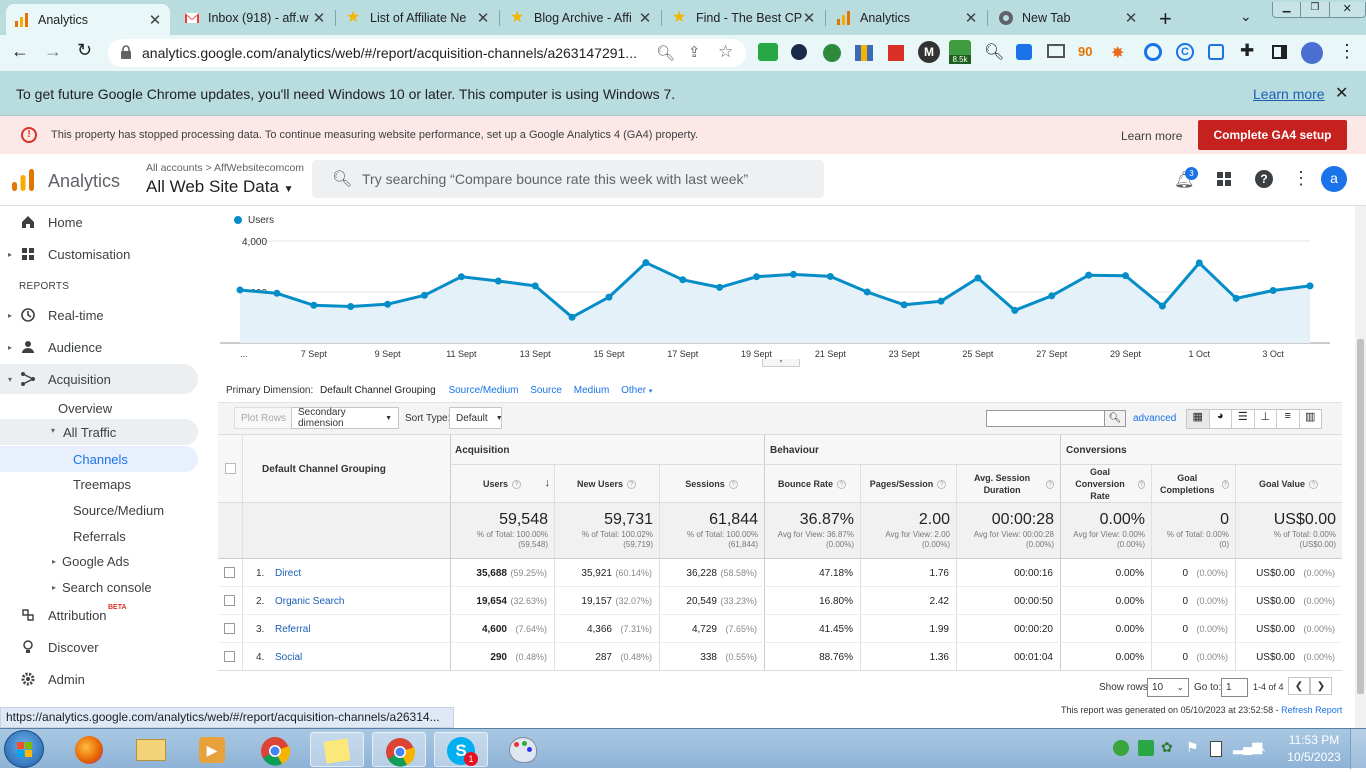 Image resolution: width=1366 pixels, height=772 pixels. Describe the element at coordinates (1221, 419) in the screenshot. I see `pie-view-icon: ◕` at that location.